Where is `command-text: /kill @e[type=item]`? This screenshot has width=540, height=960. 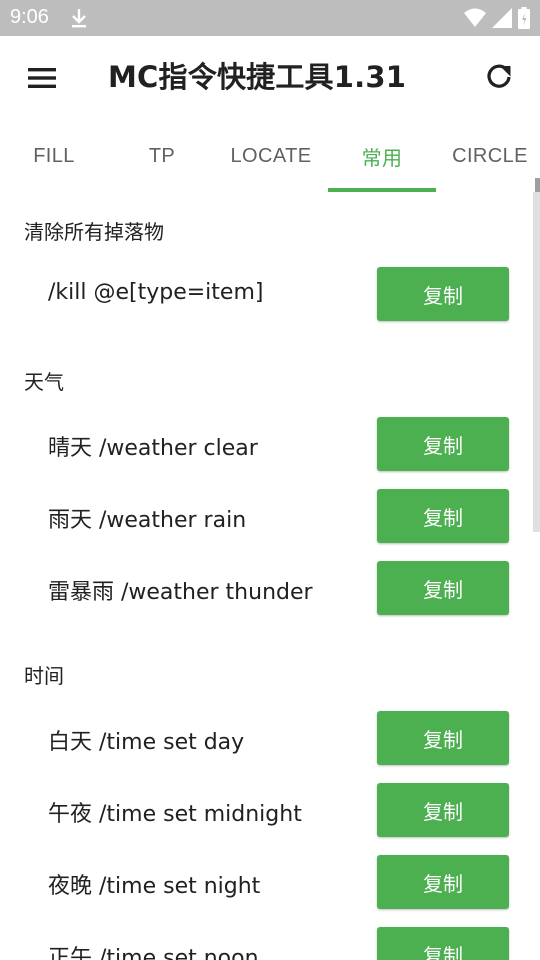 command-text: /kill @e[type=item] is located at coordinates (156, 292).